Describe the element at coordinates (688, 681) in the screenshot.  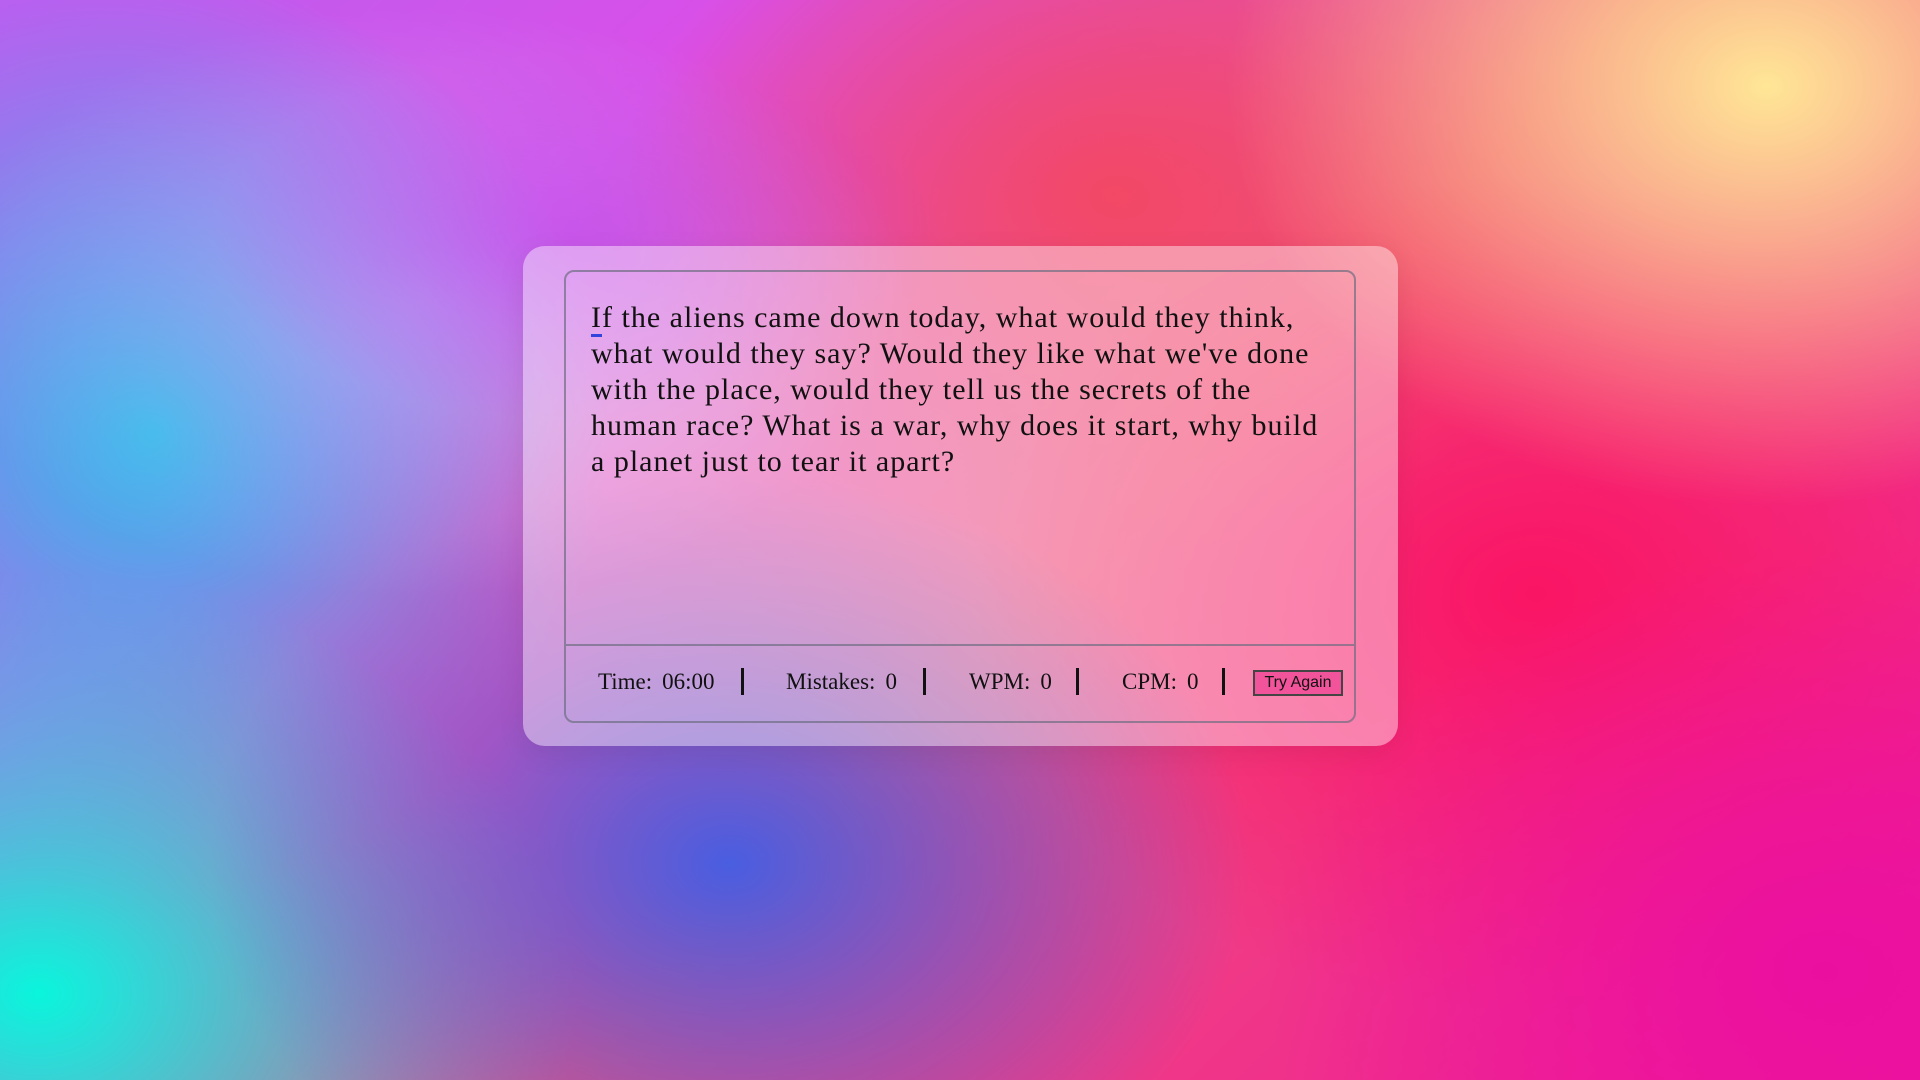
I see `time-value: 06:00` at that location.